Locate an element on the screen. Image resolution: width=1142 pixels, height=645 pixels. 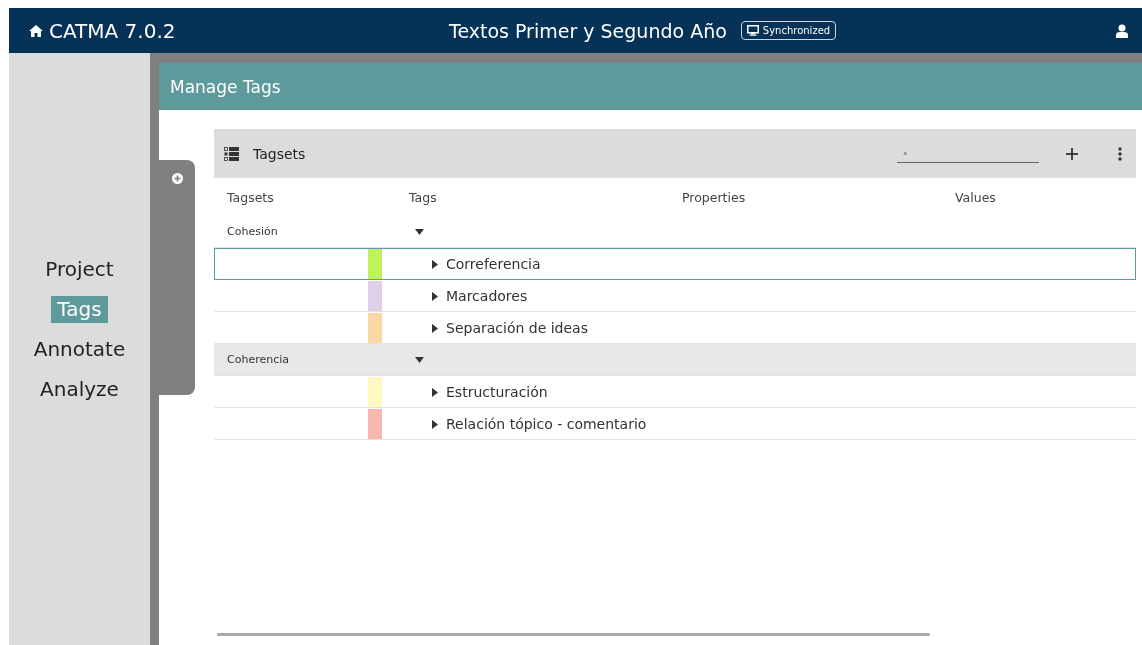
sync-status-badge: Synchronized is located at coordinates (788, 30).